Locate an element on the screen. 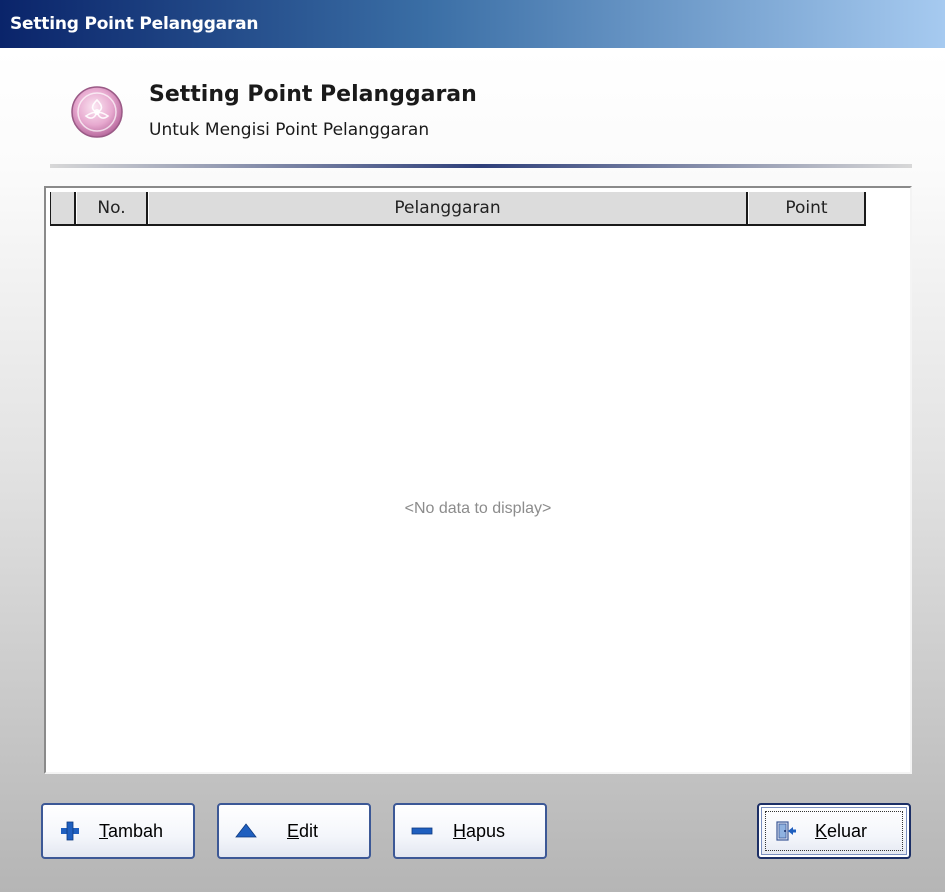 The image size is (945, 892). edit-button: Edit is located at coordinates (294, 831).